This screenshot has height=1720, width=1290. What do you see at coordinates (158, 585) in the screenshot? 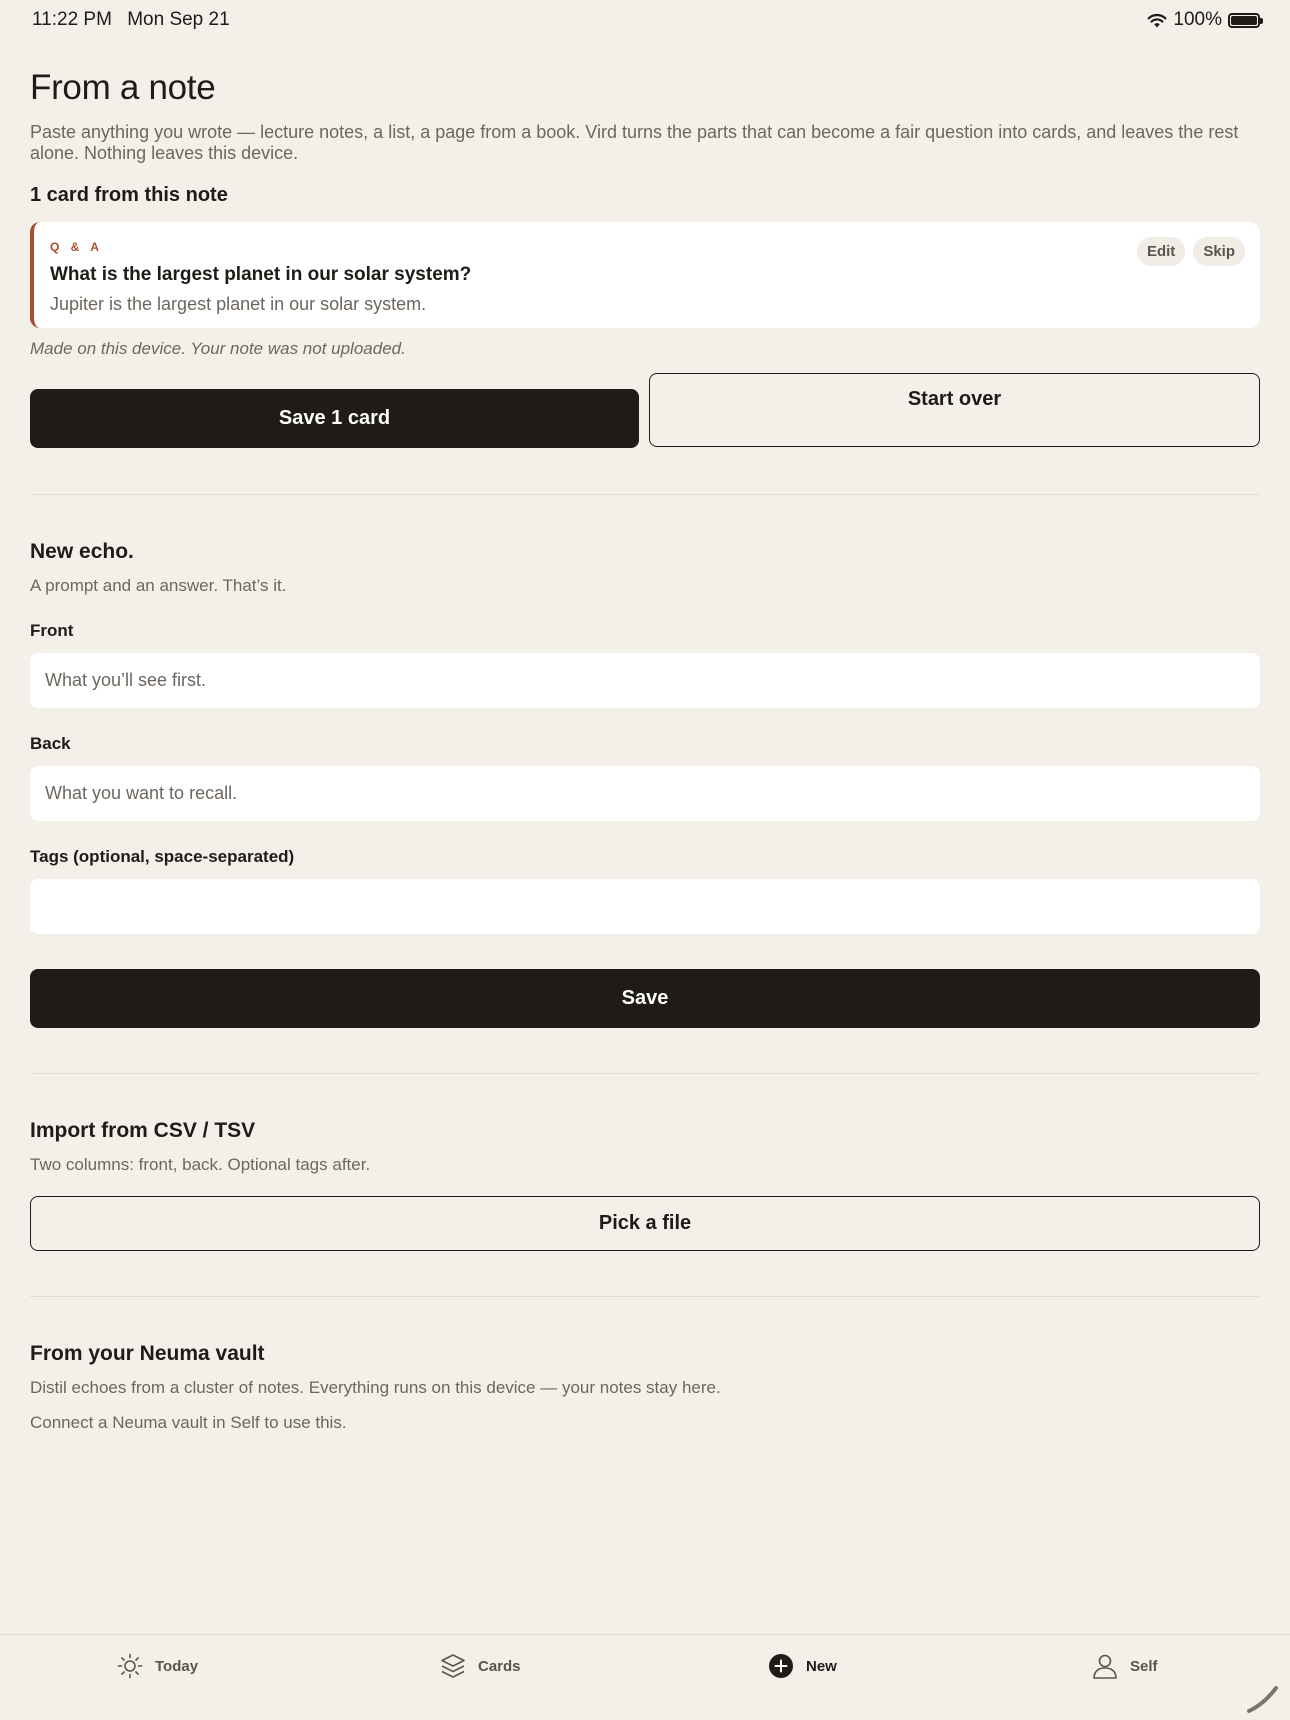
I see `new-echo-description: A prompt and an answer. That’s it.` at bounding box center [158, 585].